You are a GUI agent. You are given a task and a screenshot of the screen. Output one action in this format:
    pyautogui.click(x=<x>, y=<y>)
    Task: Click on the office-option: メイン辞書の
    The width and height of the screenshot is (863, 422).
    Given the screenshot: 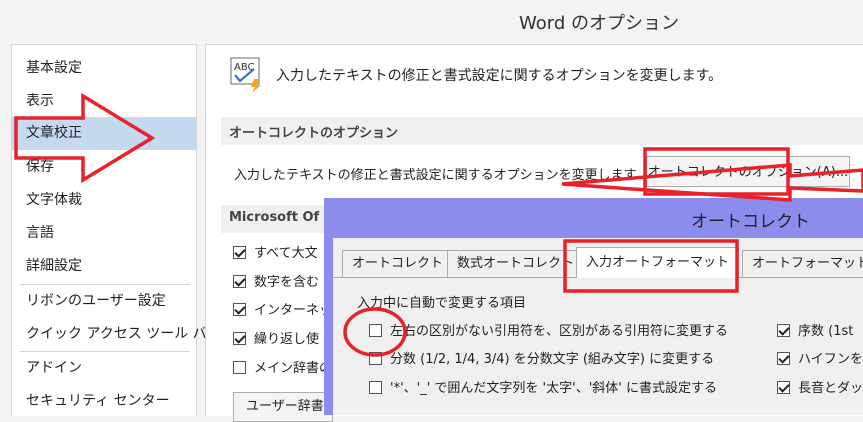 What is the action you would take?
    pyautogui.click(x=282, y=371)
    